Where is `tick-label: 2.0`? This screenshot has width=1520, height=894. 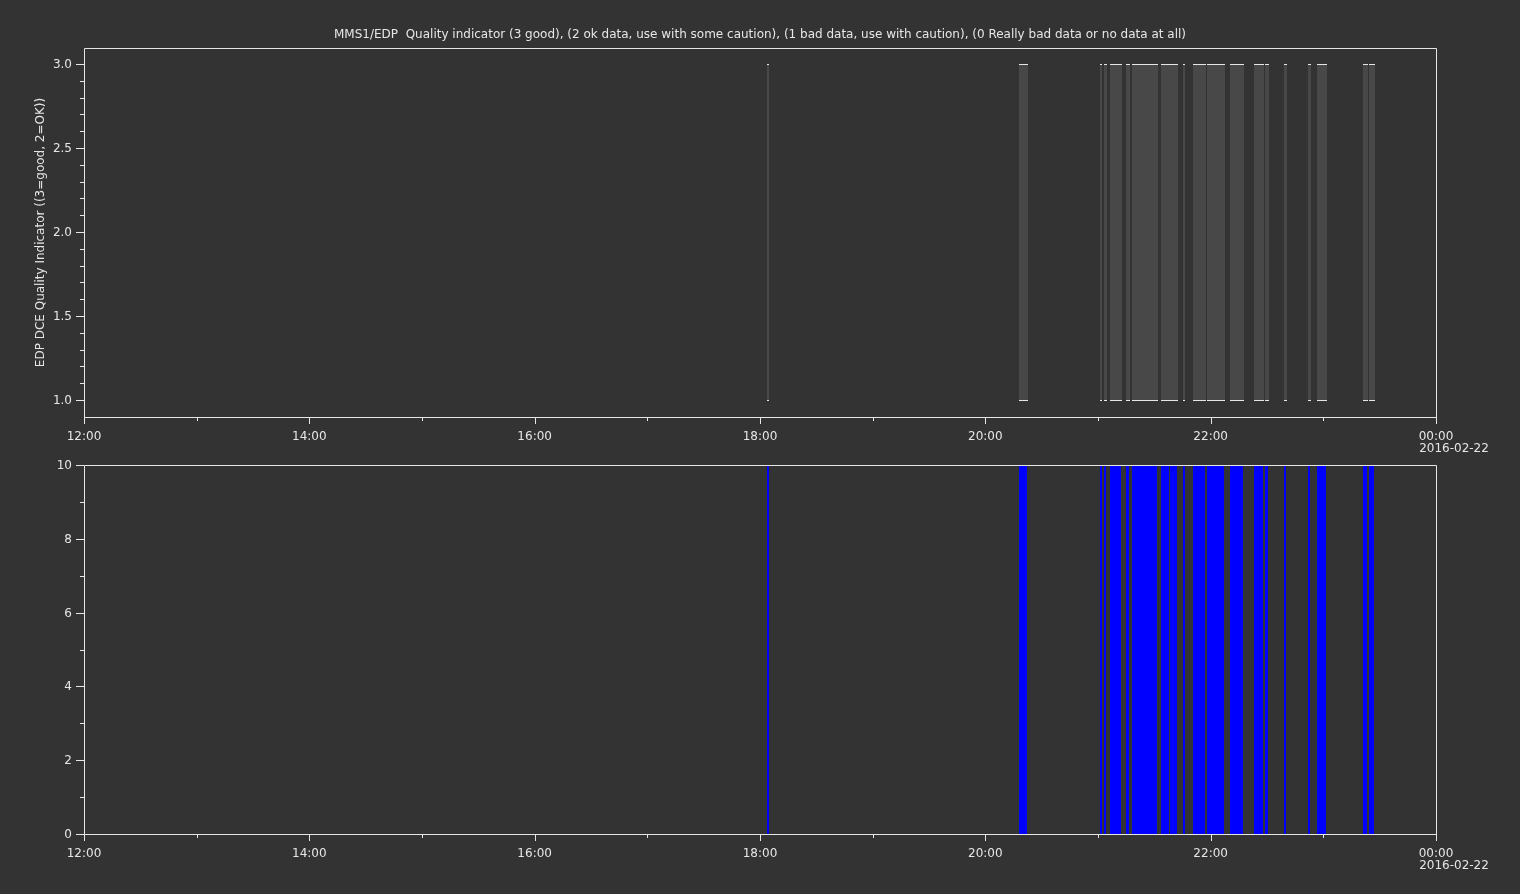
tick-label: 2.0 is located at coordinates (62, 232).